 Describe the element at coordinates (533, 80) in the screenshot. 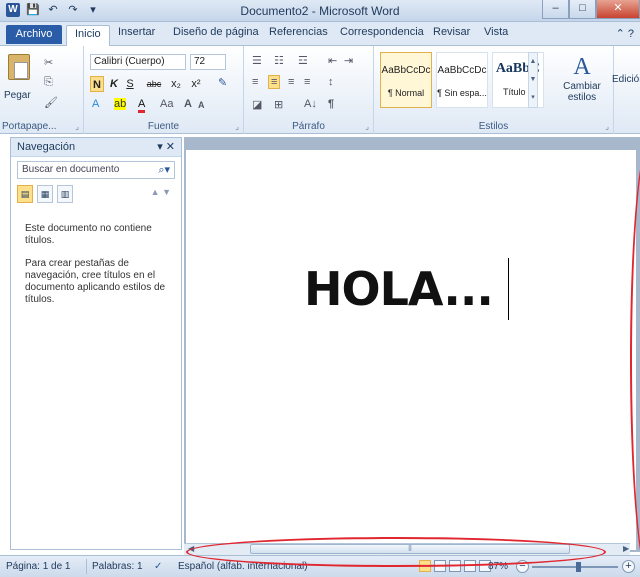

I see `styles-gallery-scroll: ▲ ▼ ▾` at that location.